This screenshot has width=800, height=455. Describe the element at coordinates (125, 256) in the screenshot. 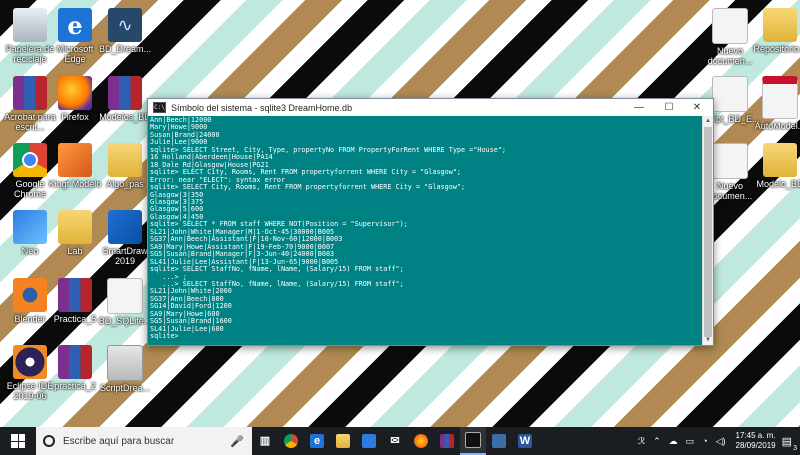

I see `desktop-icon-label: SmartDraw 2019` at that location.